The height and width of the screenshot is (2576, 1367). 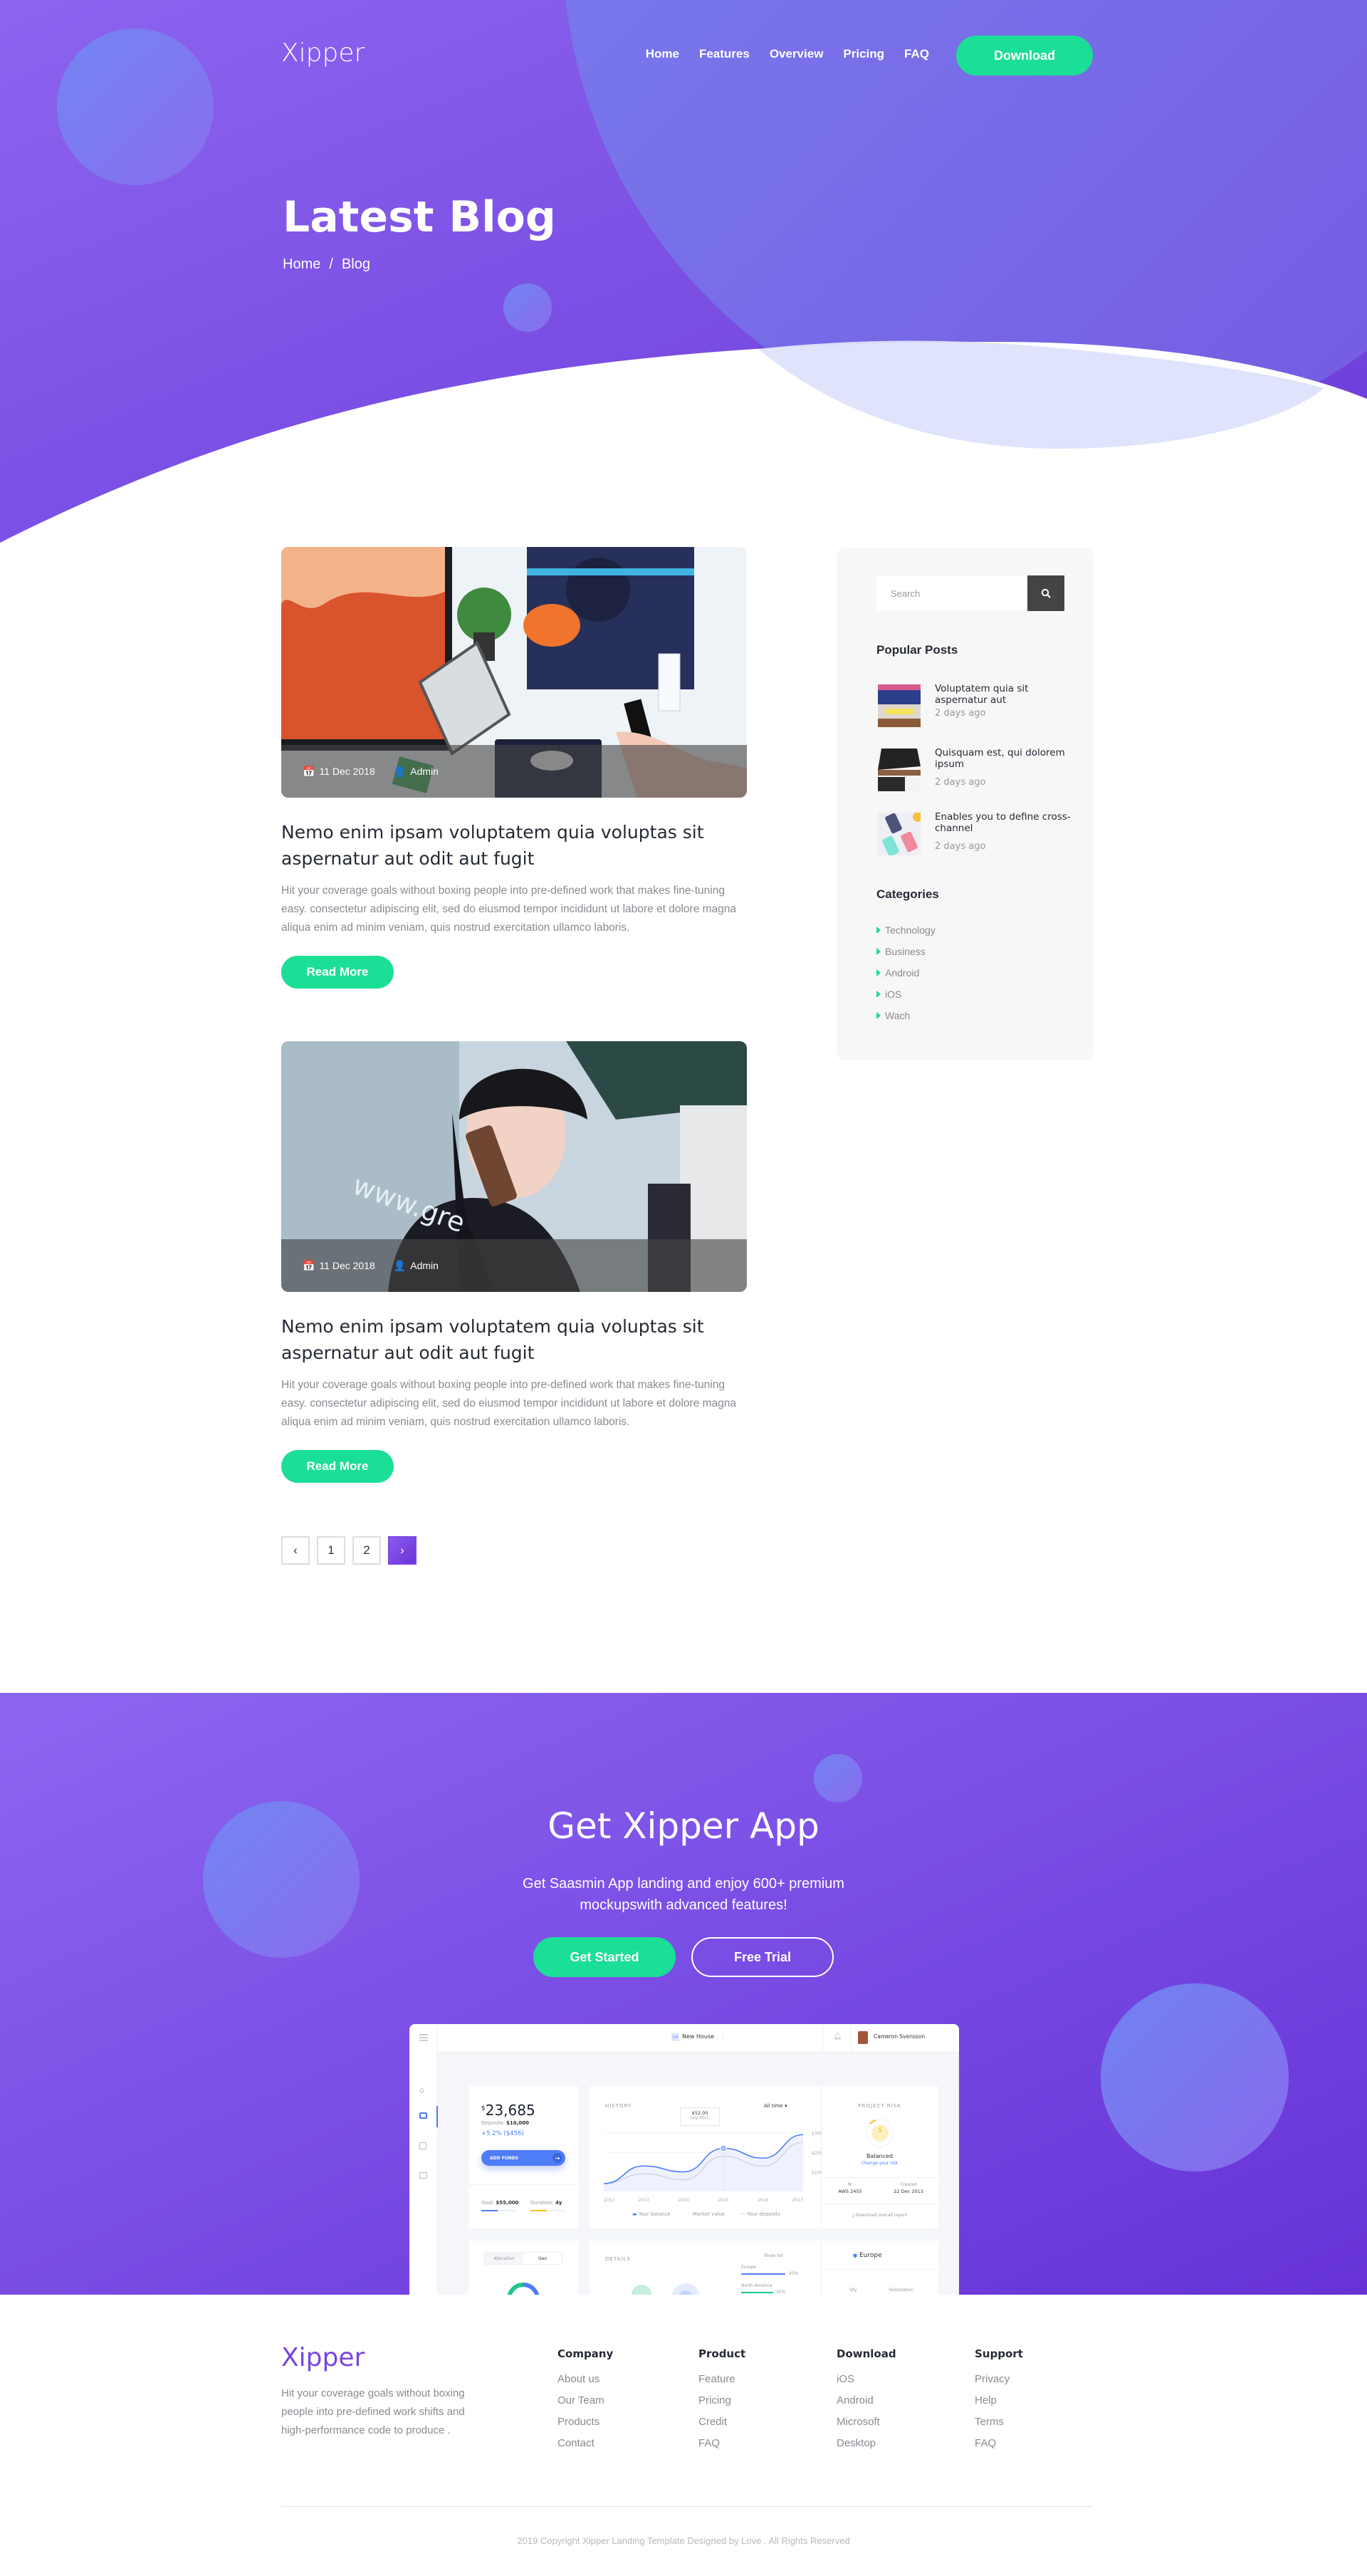 I want to click on created-value: 22 Dec 2013, so click(x=908, y=2191).